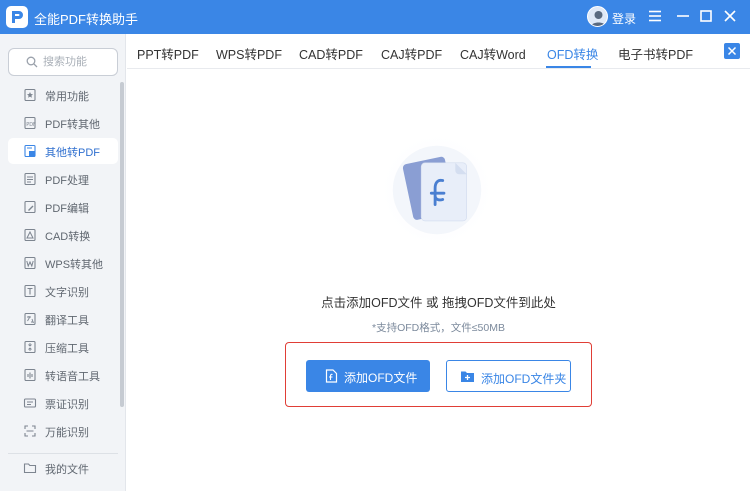  What do you see at coordinates (655, 16) in the screenshot?
I see `menu-icon` at bounding box center [655, 16].